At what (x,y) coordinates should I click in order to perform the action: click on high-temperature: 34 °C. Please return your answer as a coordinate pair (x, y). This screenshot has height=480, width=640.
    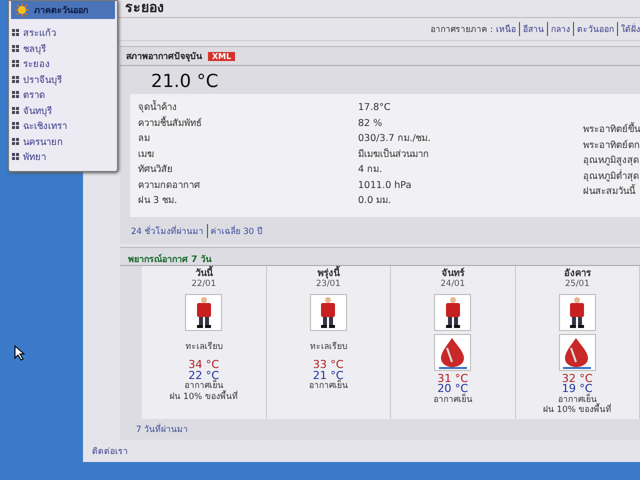
    Looking at the image, I should click on (204, 365).